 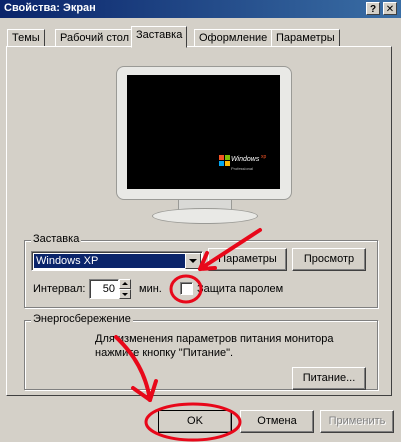 I want to click on stepper-down-icon, so click(x=125, y=294).